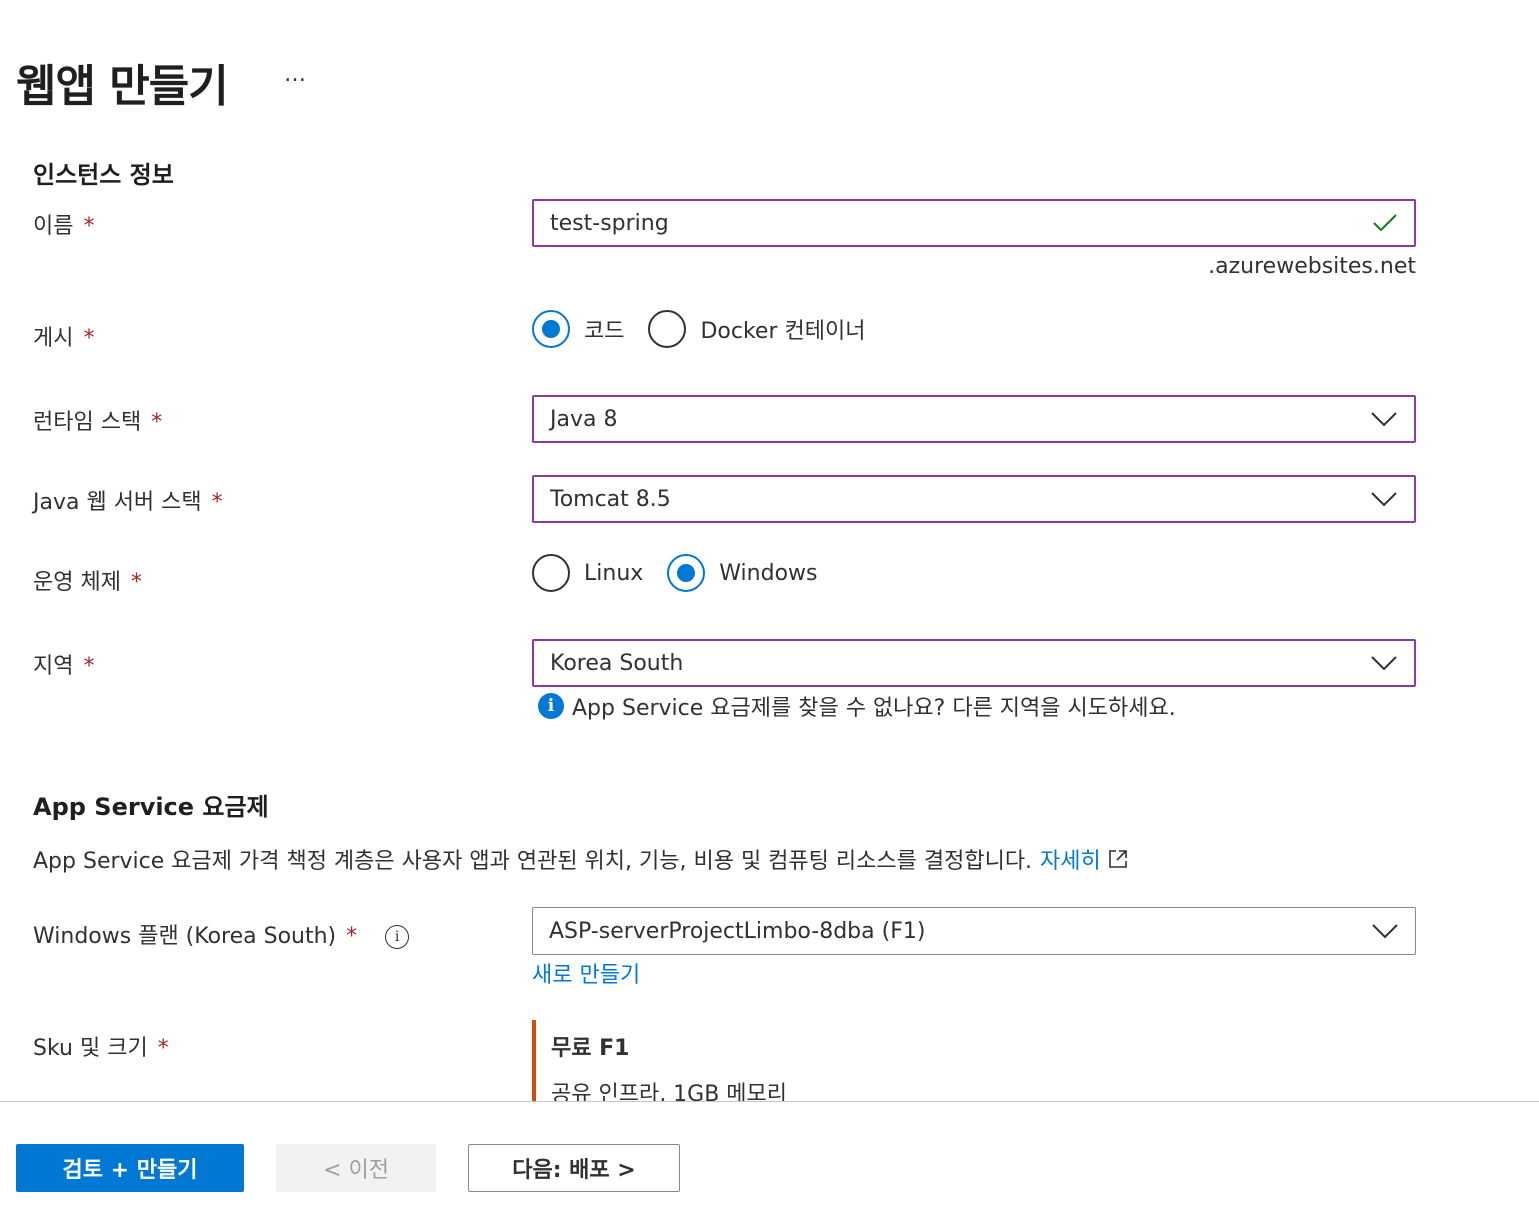  What do you see at coordinates (77, 582) in the screenshot?
I see `os-label-text: 운영 체제` at bounding box center [77, 582].